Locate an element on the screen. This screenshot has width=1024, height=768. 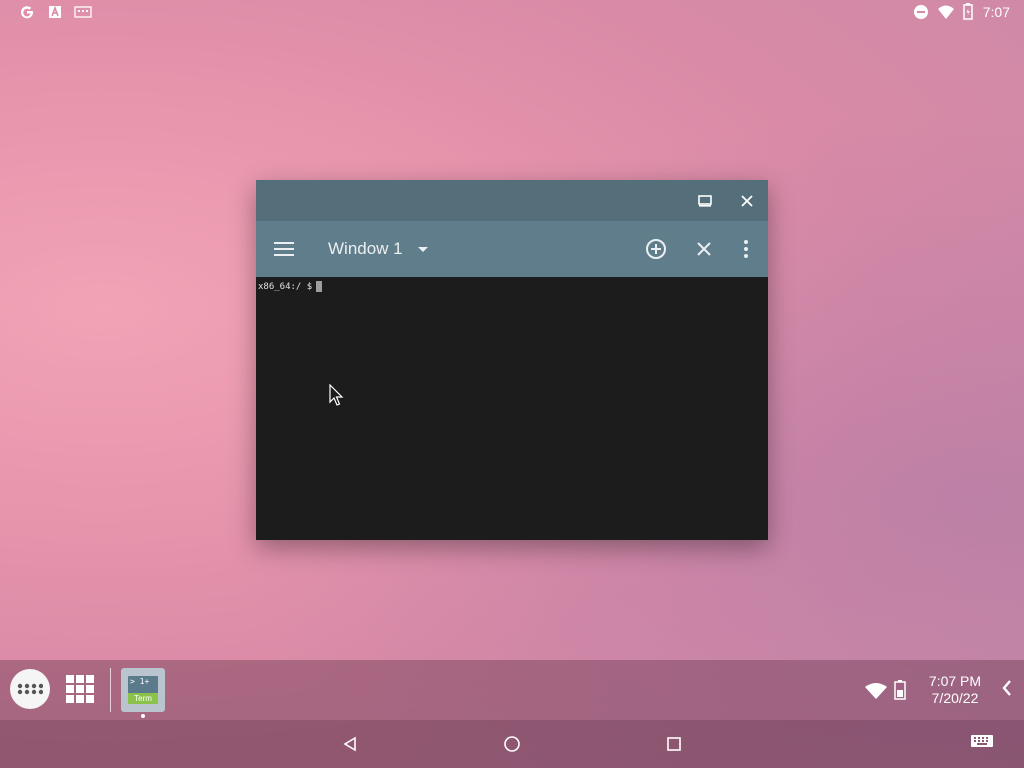
tray-wifi-icon is located at coordinates (876, 693).